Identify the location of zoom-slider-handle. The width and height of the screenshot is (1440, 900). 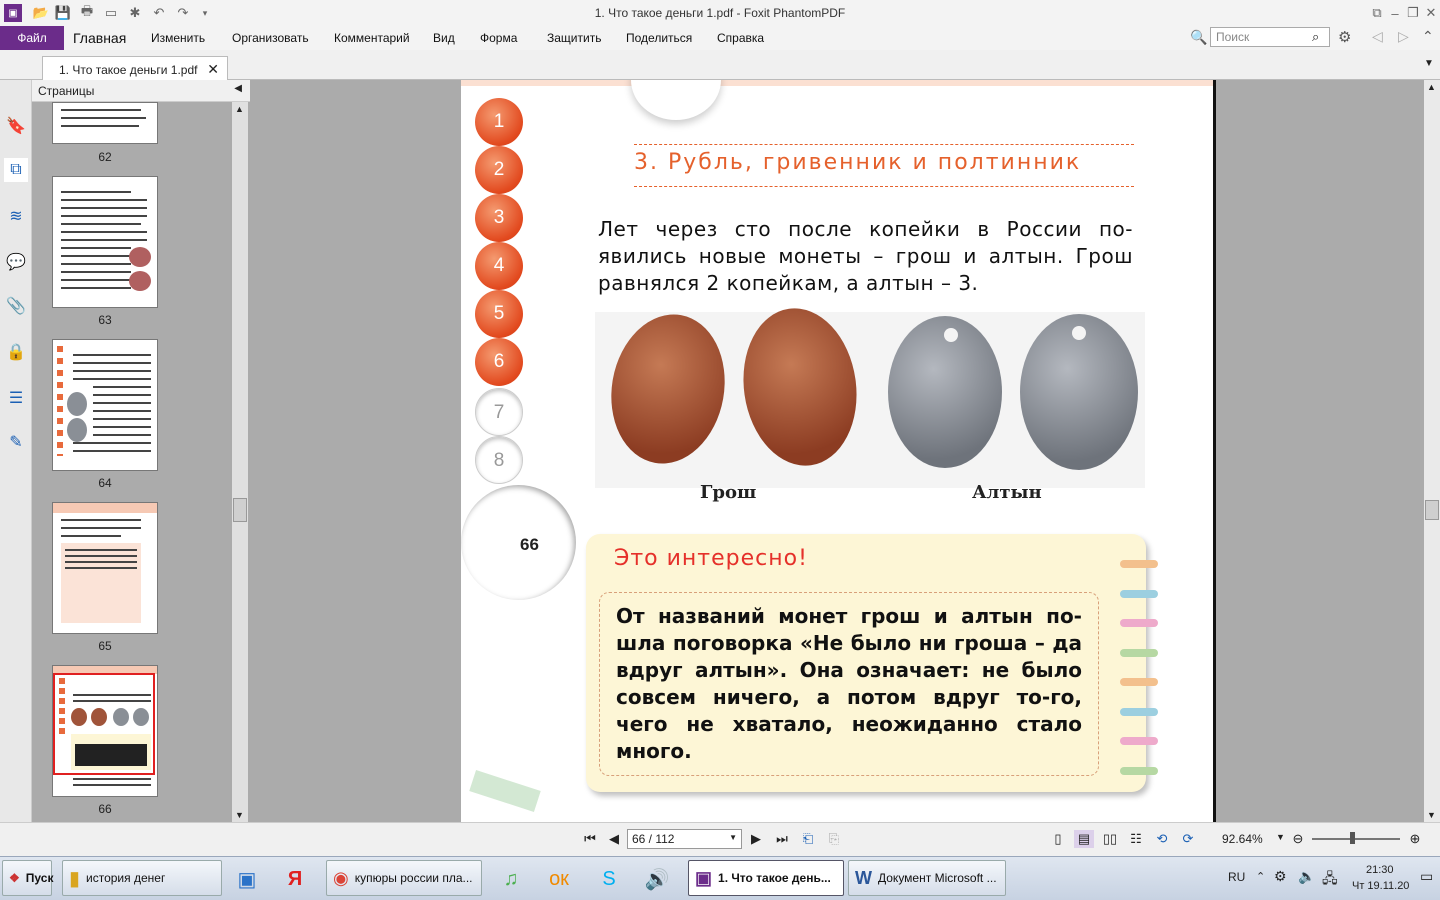
(1352, 838).